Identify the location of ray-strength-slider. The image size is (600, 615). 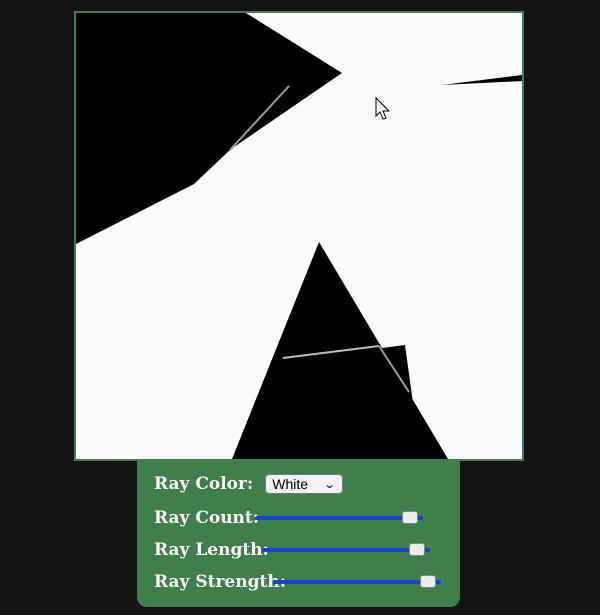
(357, 582).